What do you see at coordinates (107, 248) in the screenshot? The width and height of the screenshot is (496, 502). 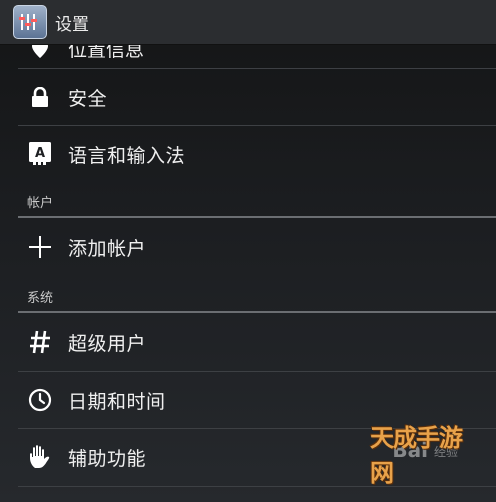 I see `settings-item-label: 添加帐户` at bounding box center [107, 248].